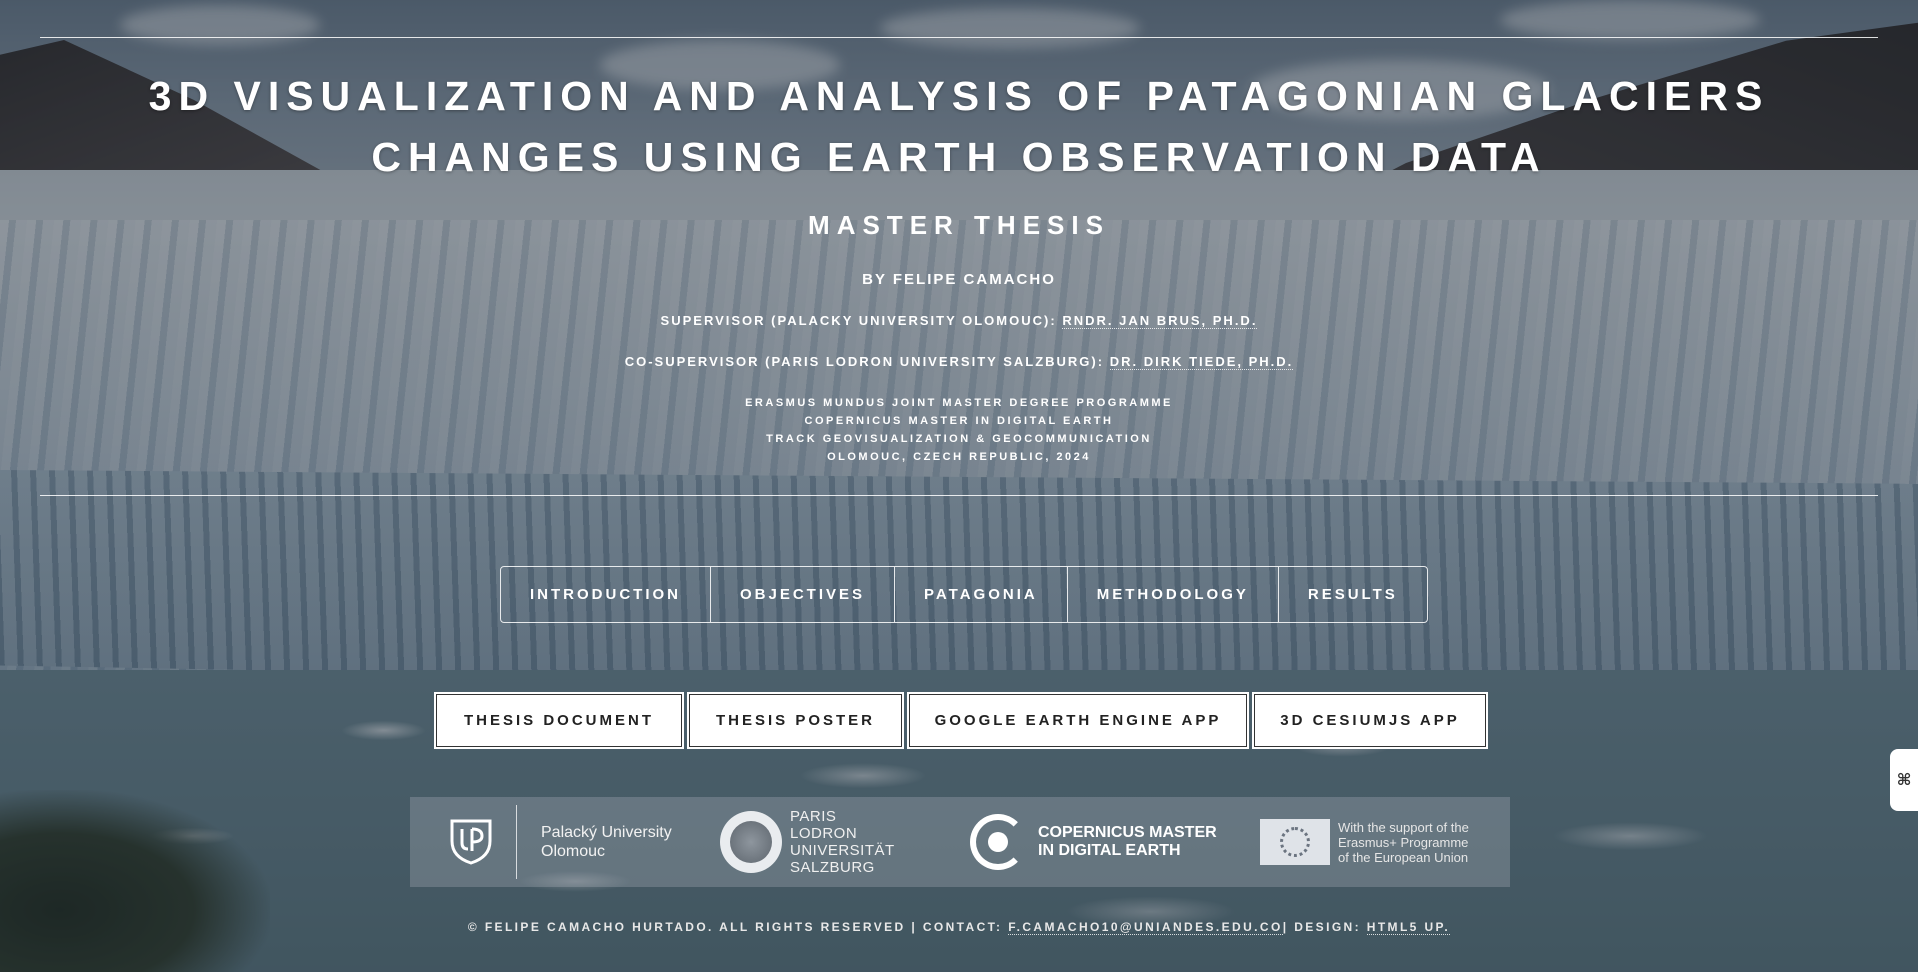  I want to click on copernicus-ring-icon, so click(998, 842).